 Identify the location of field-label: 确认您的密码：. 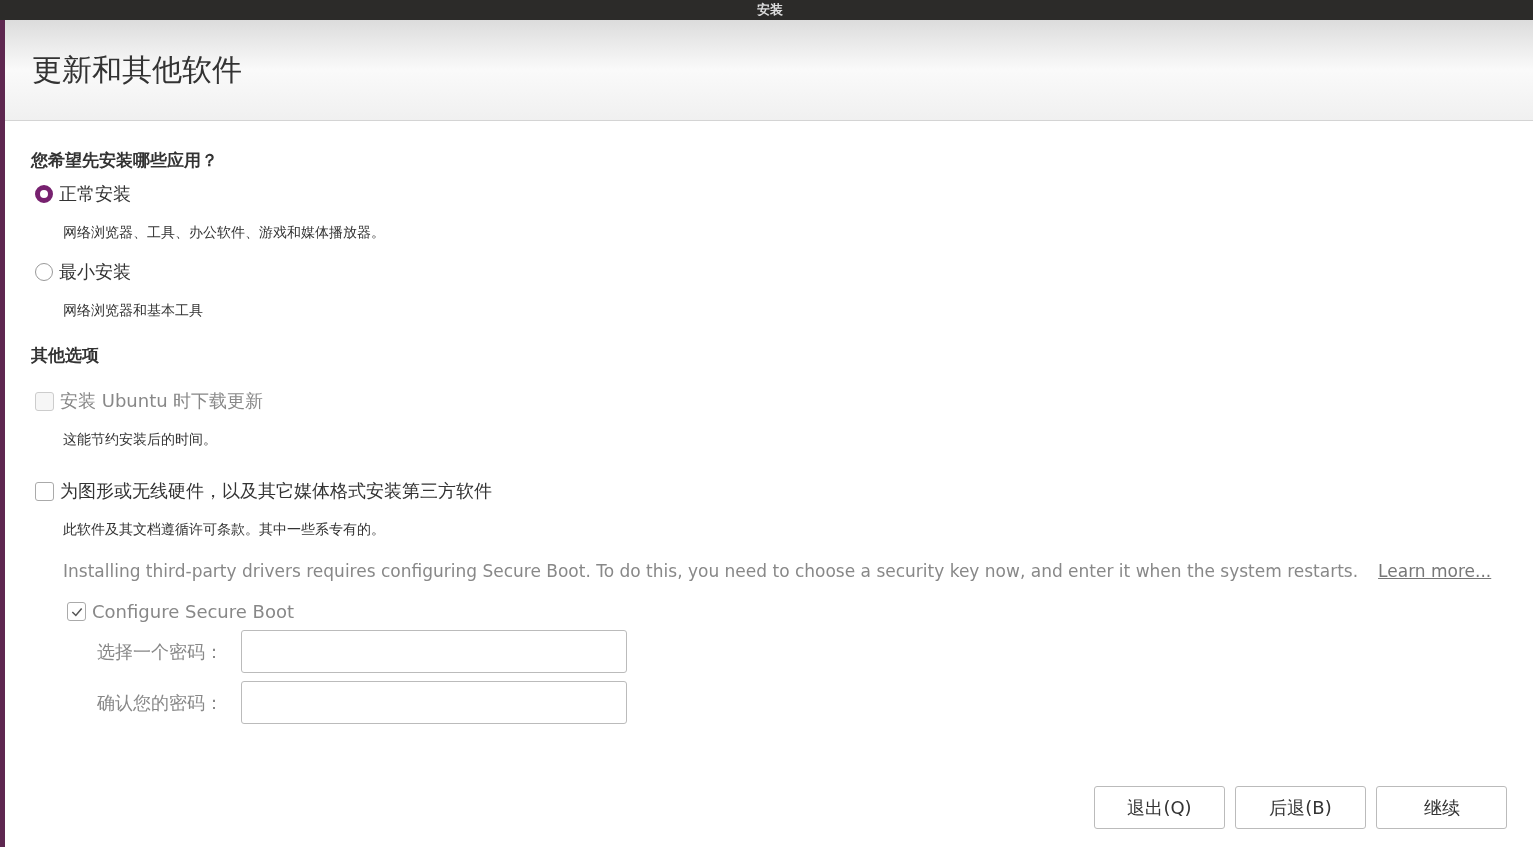
(160, 702).